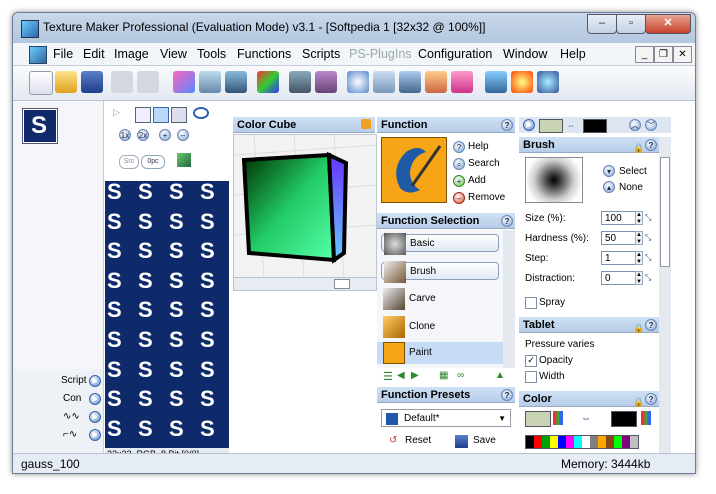 This screenshot has height=494, width=716. I want to click on color-cube-menu-icon, so click(366, 124).